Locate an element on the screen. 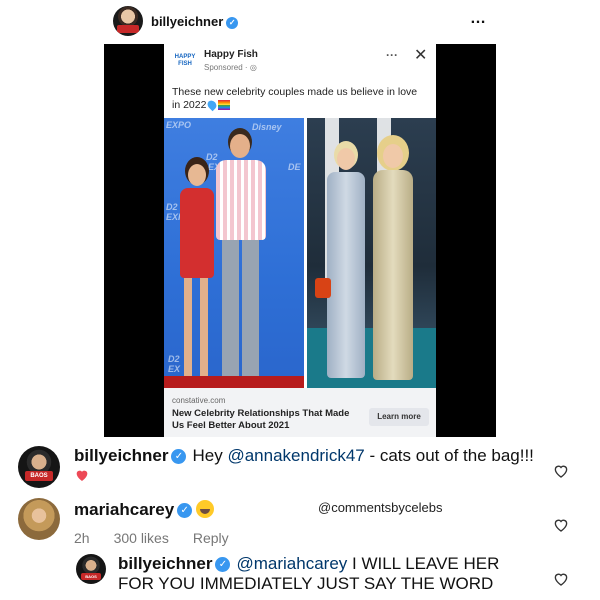  post-author: billyeichner ✓ is located at coordinates (195, 21).